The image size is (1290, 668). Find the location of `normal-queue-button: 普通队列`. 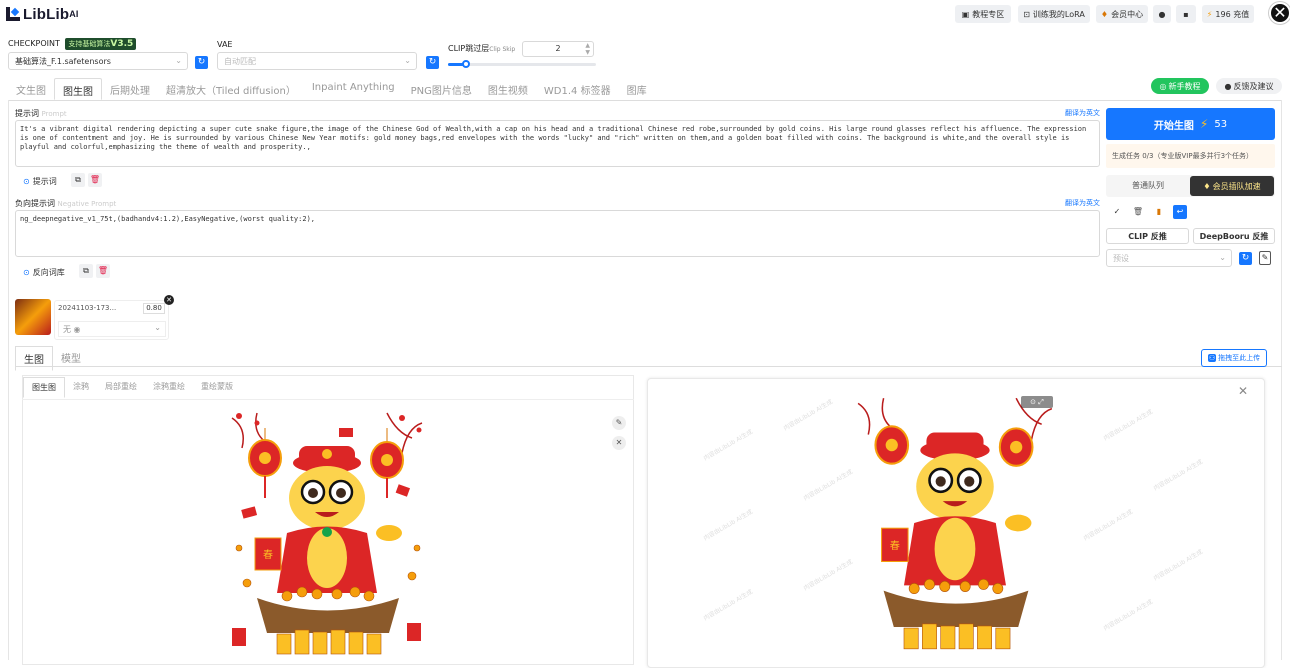

normal-queue-button: 普通队列 is located at coordinates (1148, 186).